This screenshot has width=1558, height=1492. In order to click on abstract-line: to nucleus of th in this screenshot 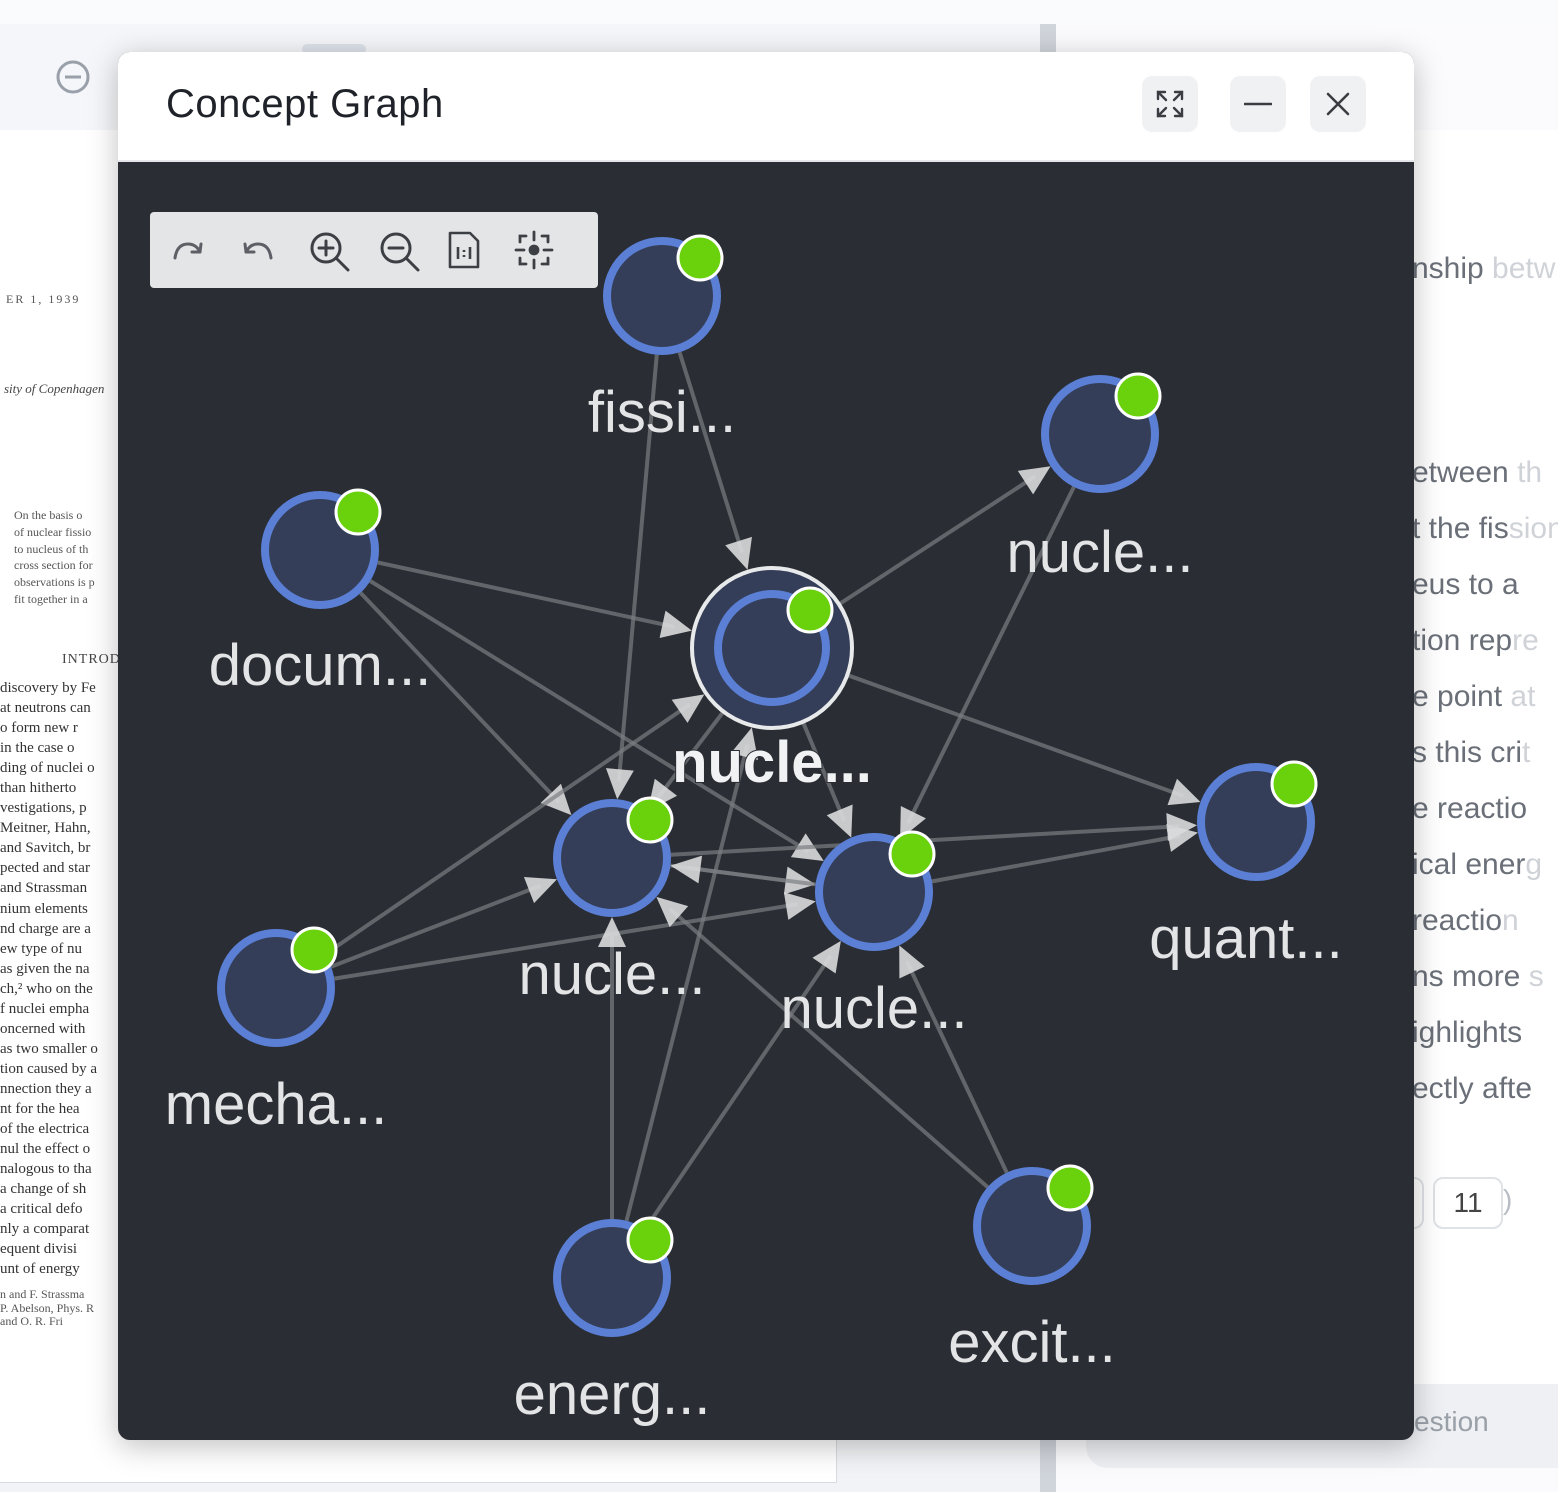, I will do `click(51, 548)`.